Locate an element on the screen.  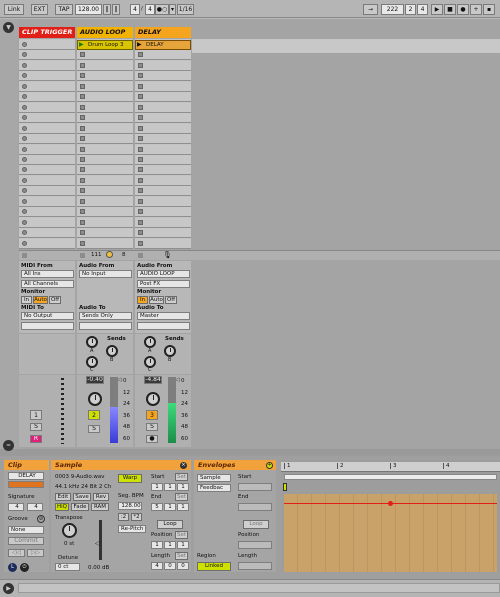
midi-channel-select: All Channels is located at coordinates (47, 284).